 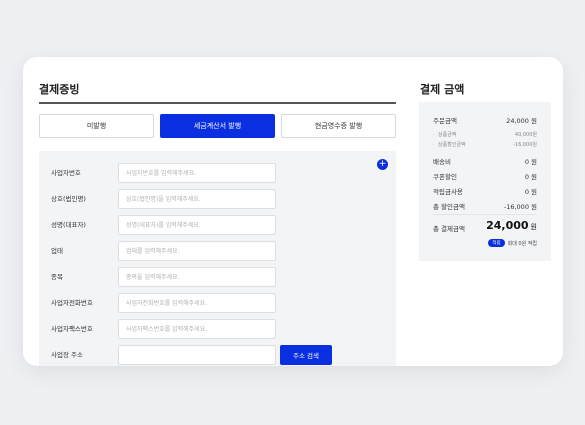 I want to click on coupon-value: 0 원, so click(x=530, y=177).